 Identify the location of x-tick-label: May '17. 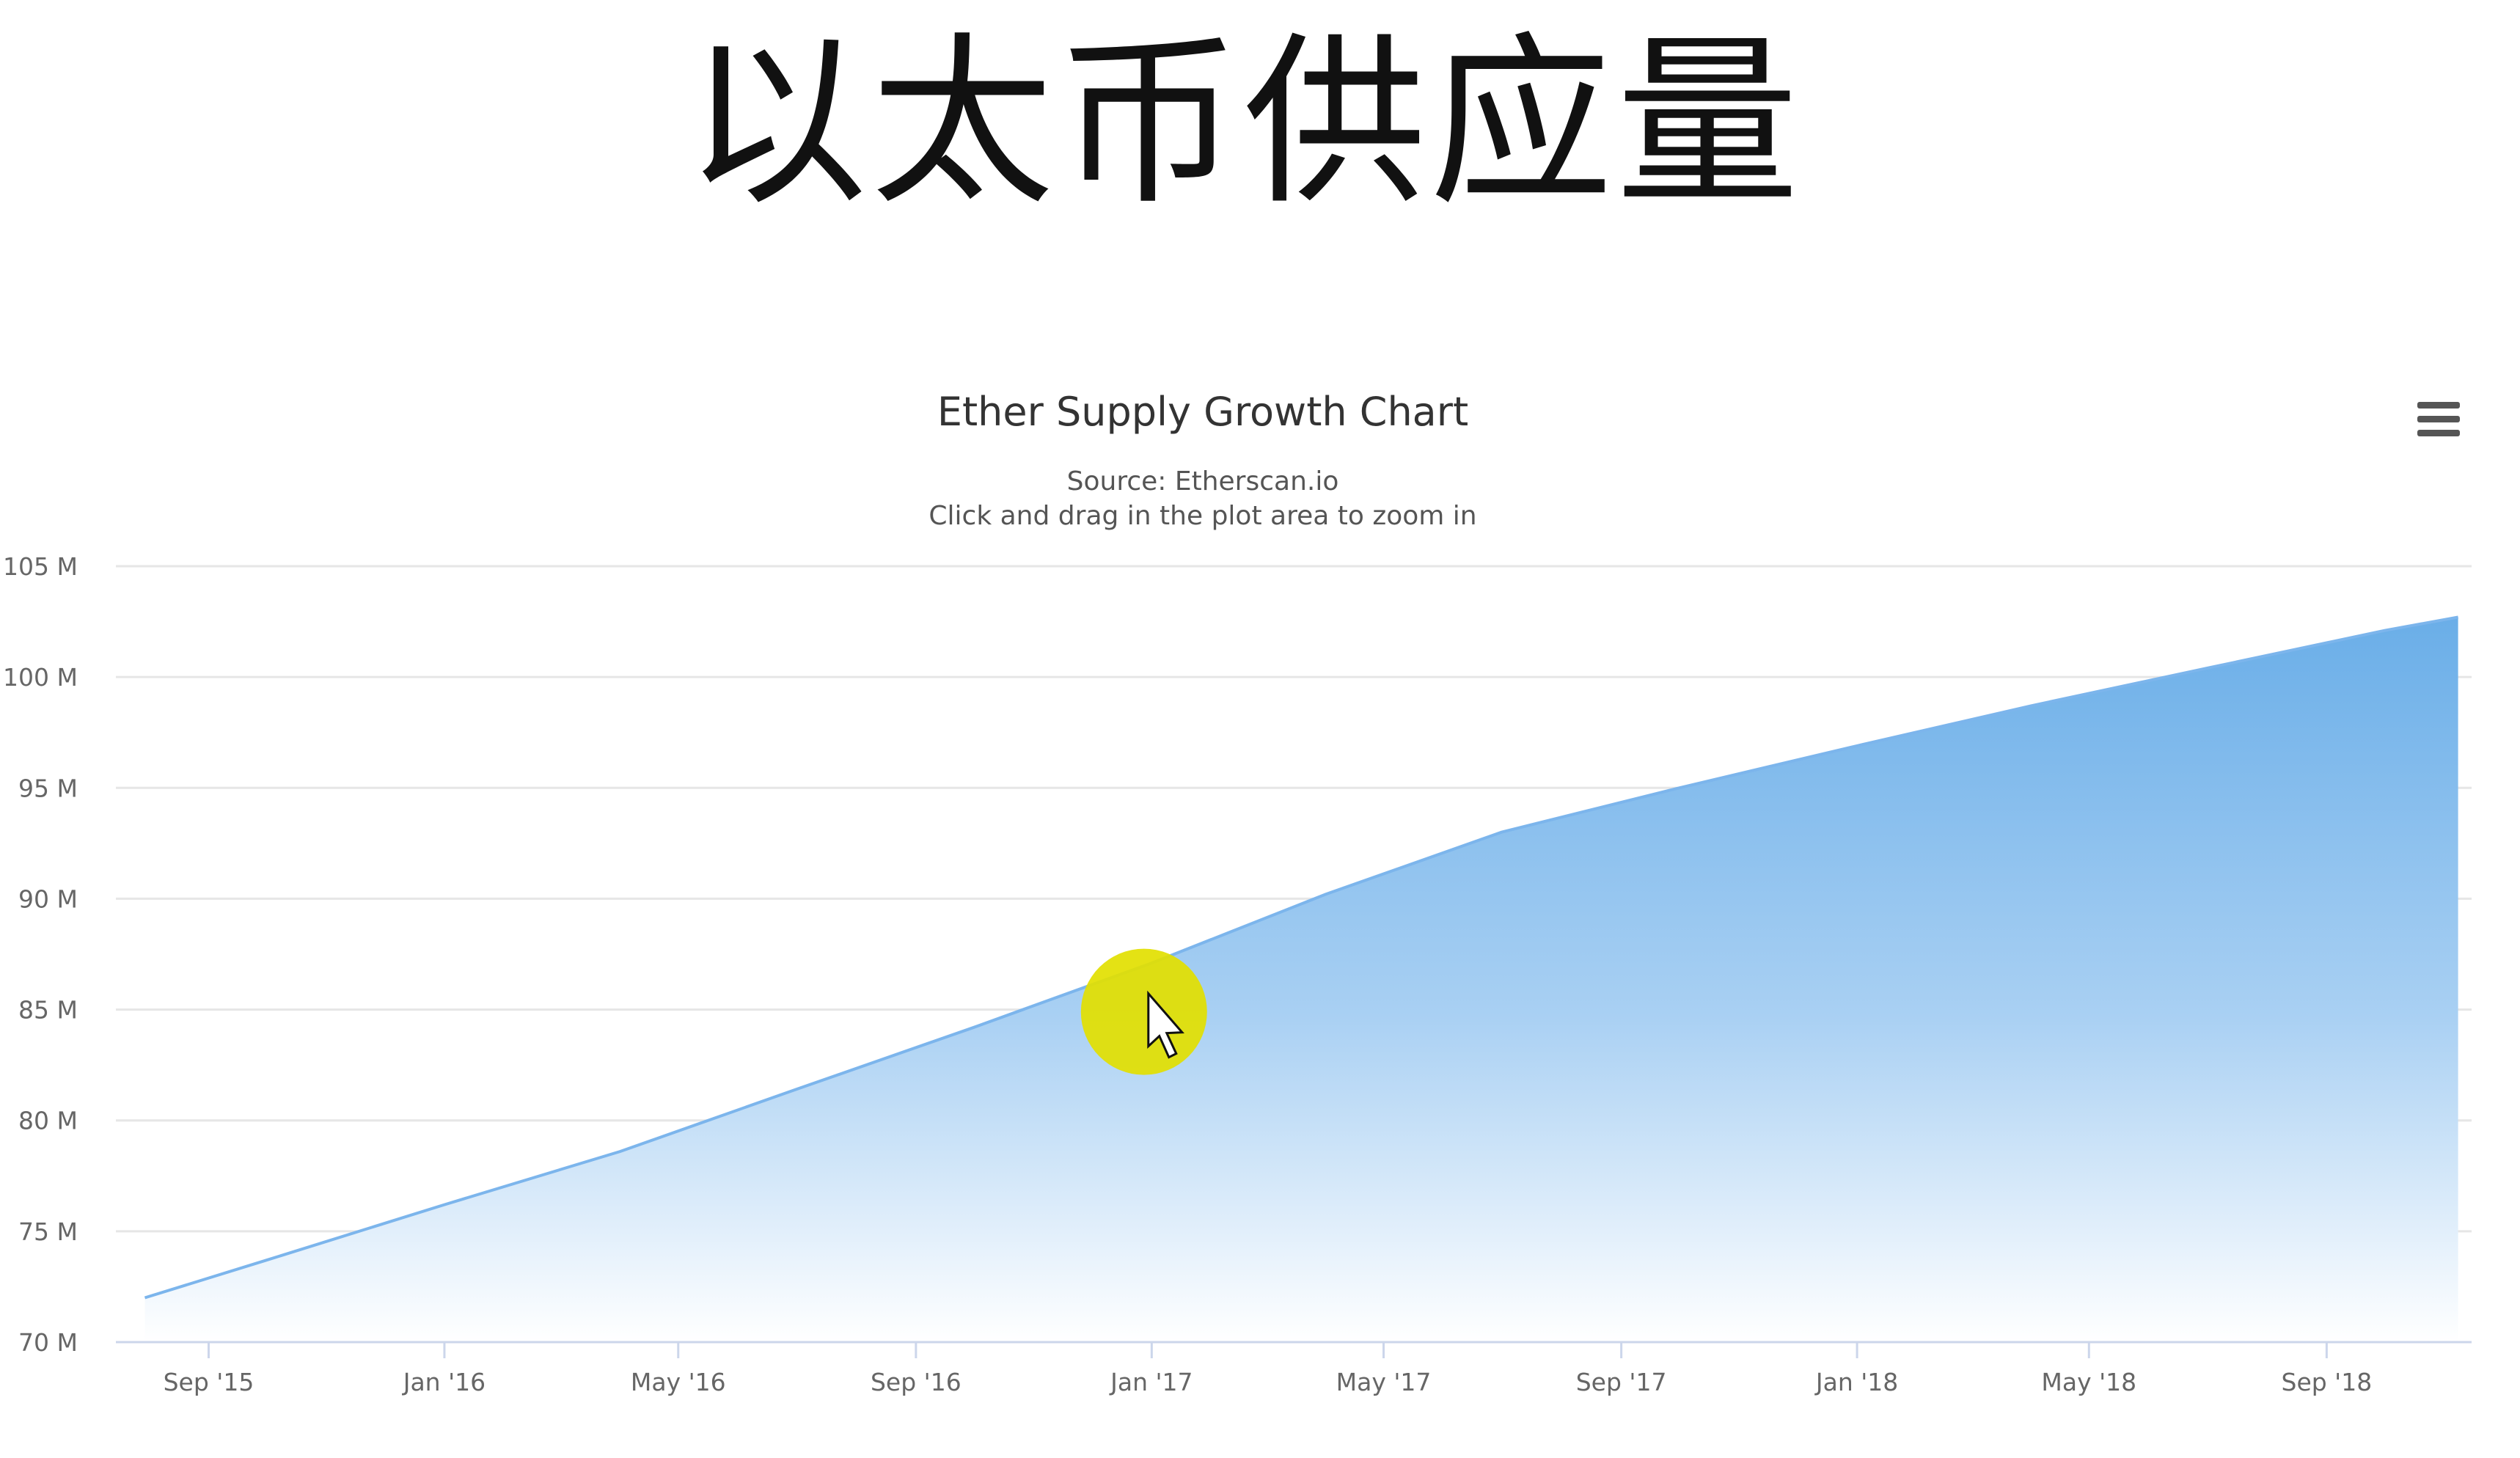
(1384, 1382).